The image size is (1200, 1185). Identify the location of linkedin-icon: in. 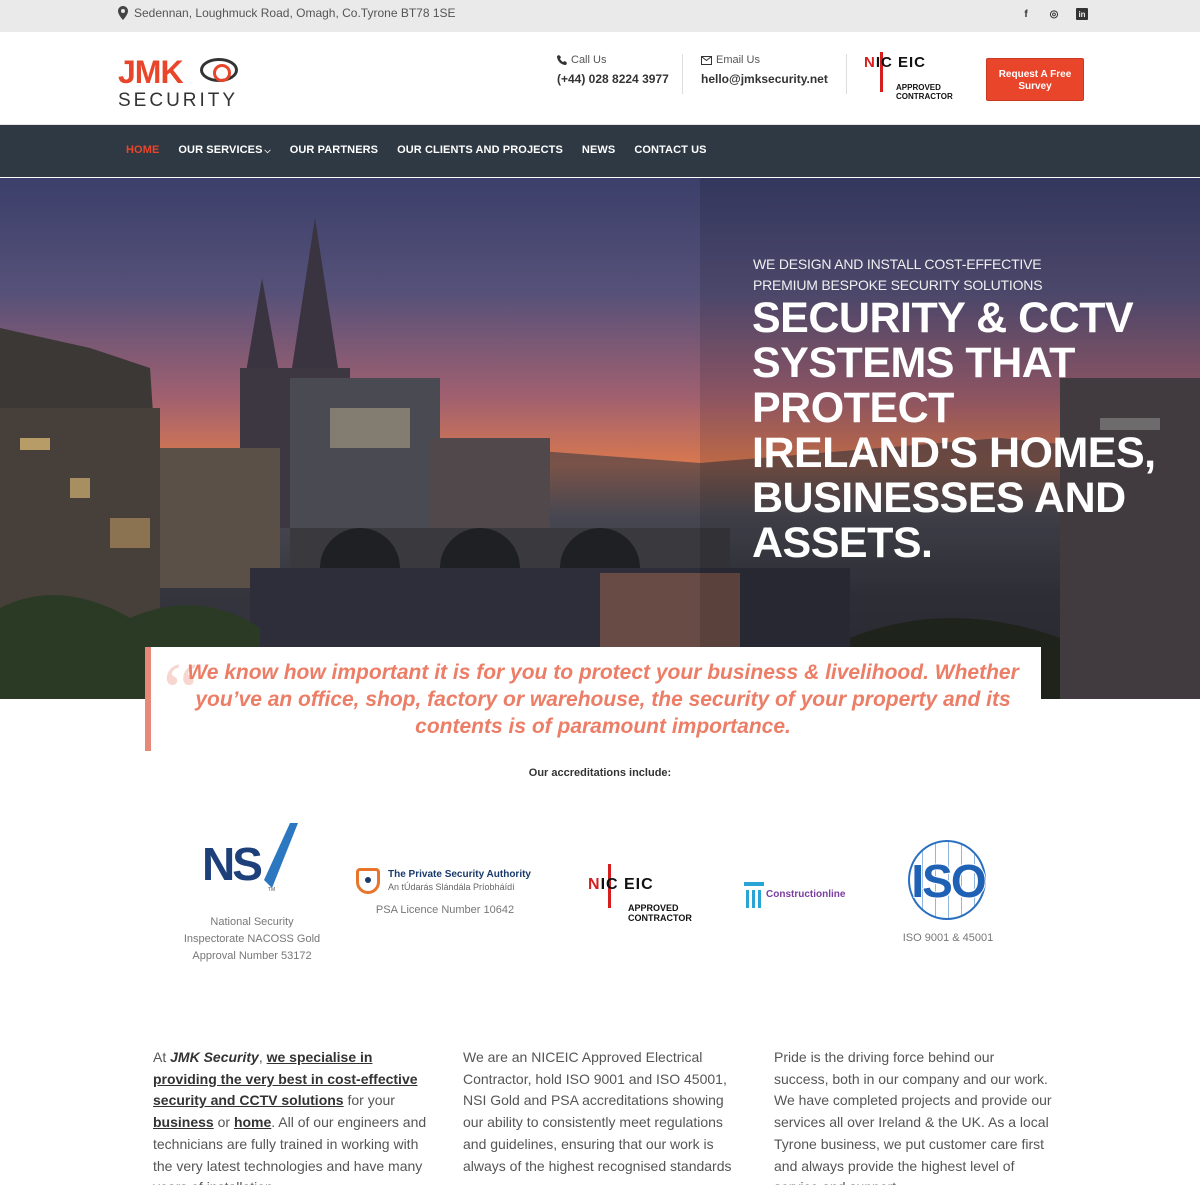
(1082, 14).